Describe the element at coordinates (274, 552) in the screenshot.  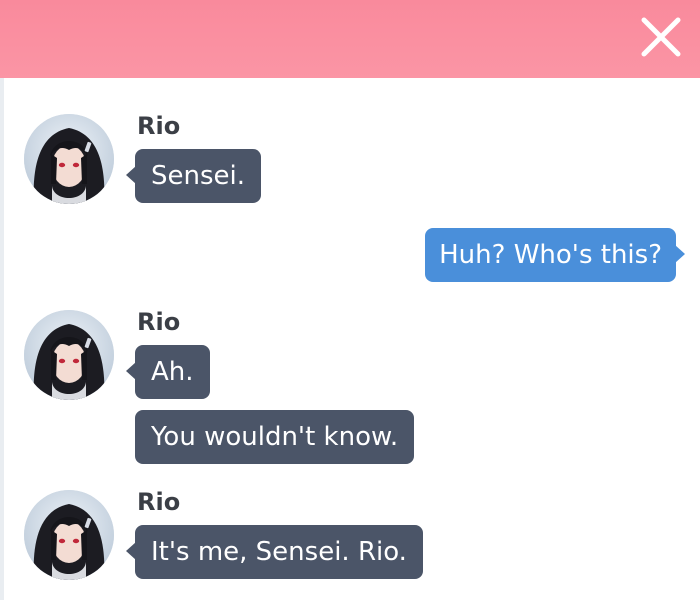
I see `message-bubble: It's me, Sensei. Rio.` at that location.